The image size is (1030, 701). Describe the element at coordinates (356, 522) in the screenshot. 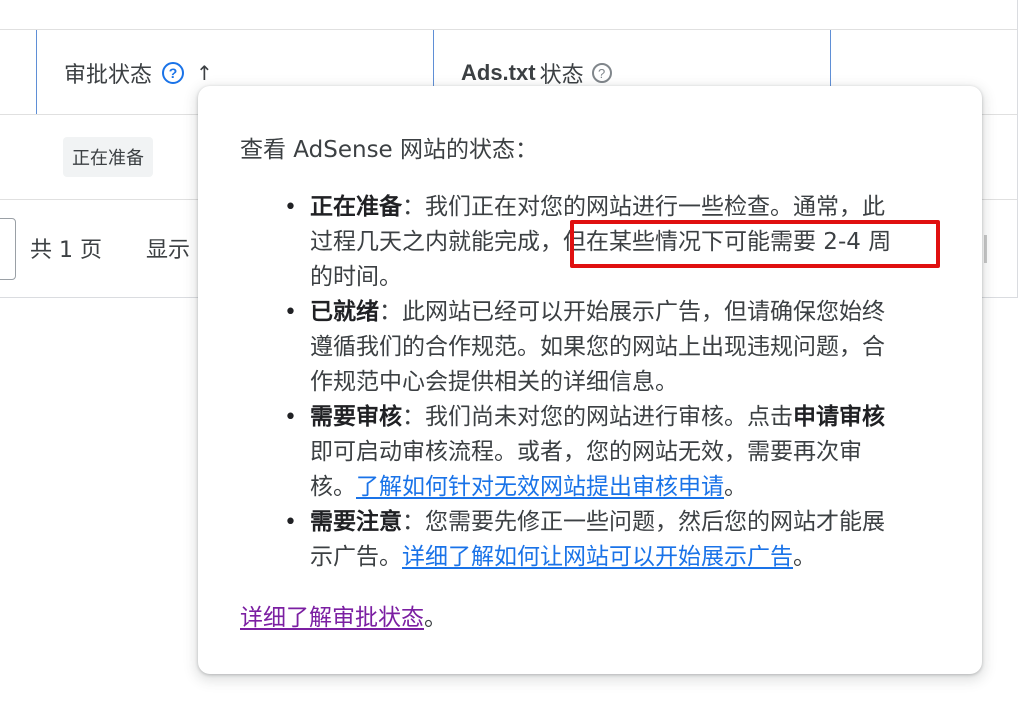

I see `status-term: 需要注意` at that location.